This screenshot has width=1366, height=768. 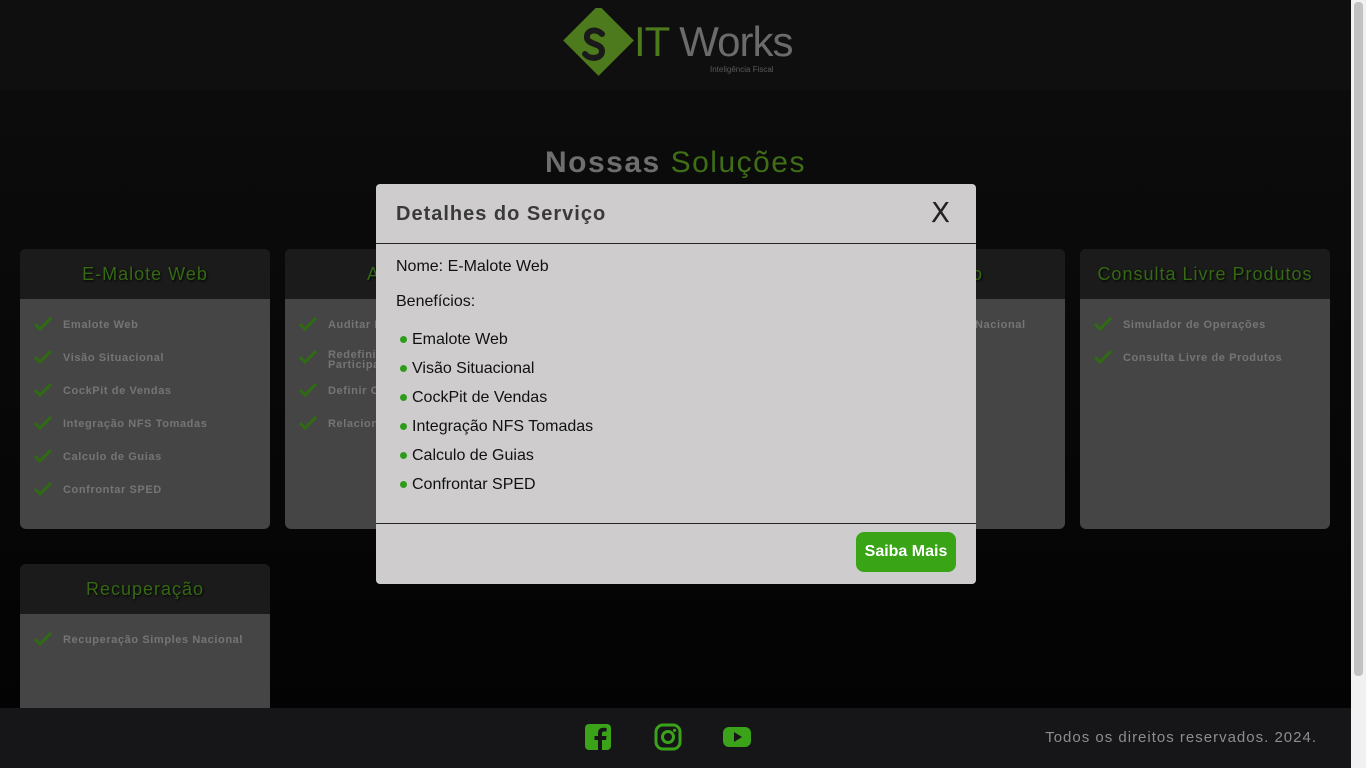 What do you see at coordinates (676, 461) in the screenshot?
I see `benefit-item: Calculo de Guias` at bounding box center [676, 461].